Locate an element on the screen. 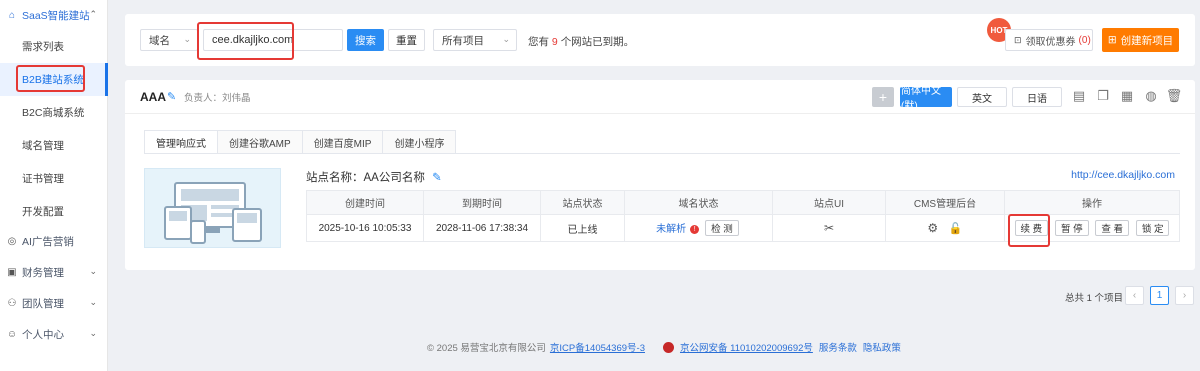  coupon-button: ⊡ 领取优惠券 (0) is located at coordinates (1049, 40).